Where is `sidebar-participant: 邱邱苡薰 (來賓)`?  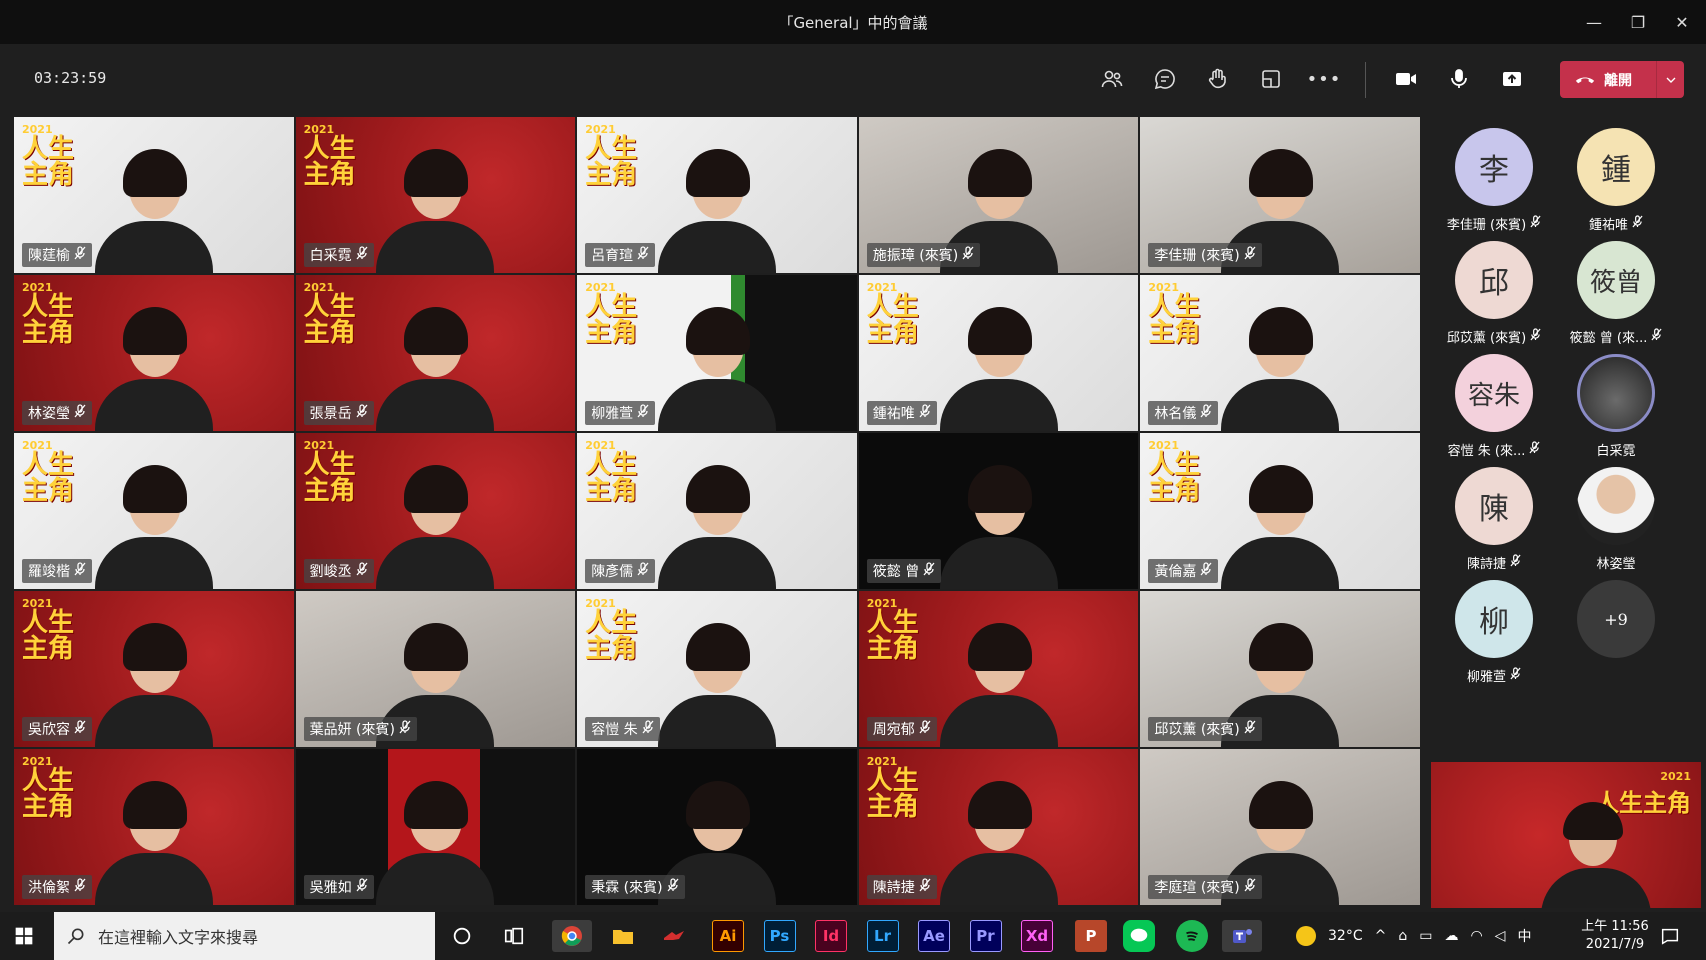 sidebar-participant: 邱邱苡薰 (來賓) is located at coordinates (1494, 288).